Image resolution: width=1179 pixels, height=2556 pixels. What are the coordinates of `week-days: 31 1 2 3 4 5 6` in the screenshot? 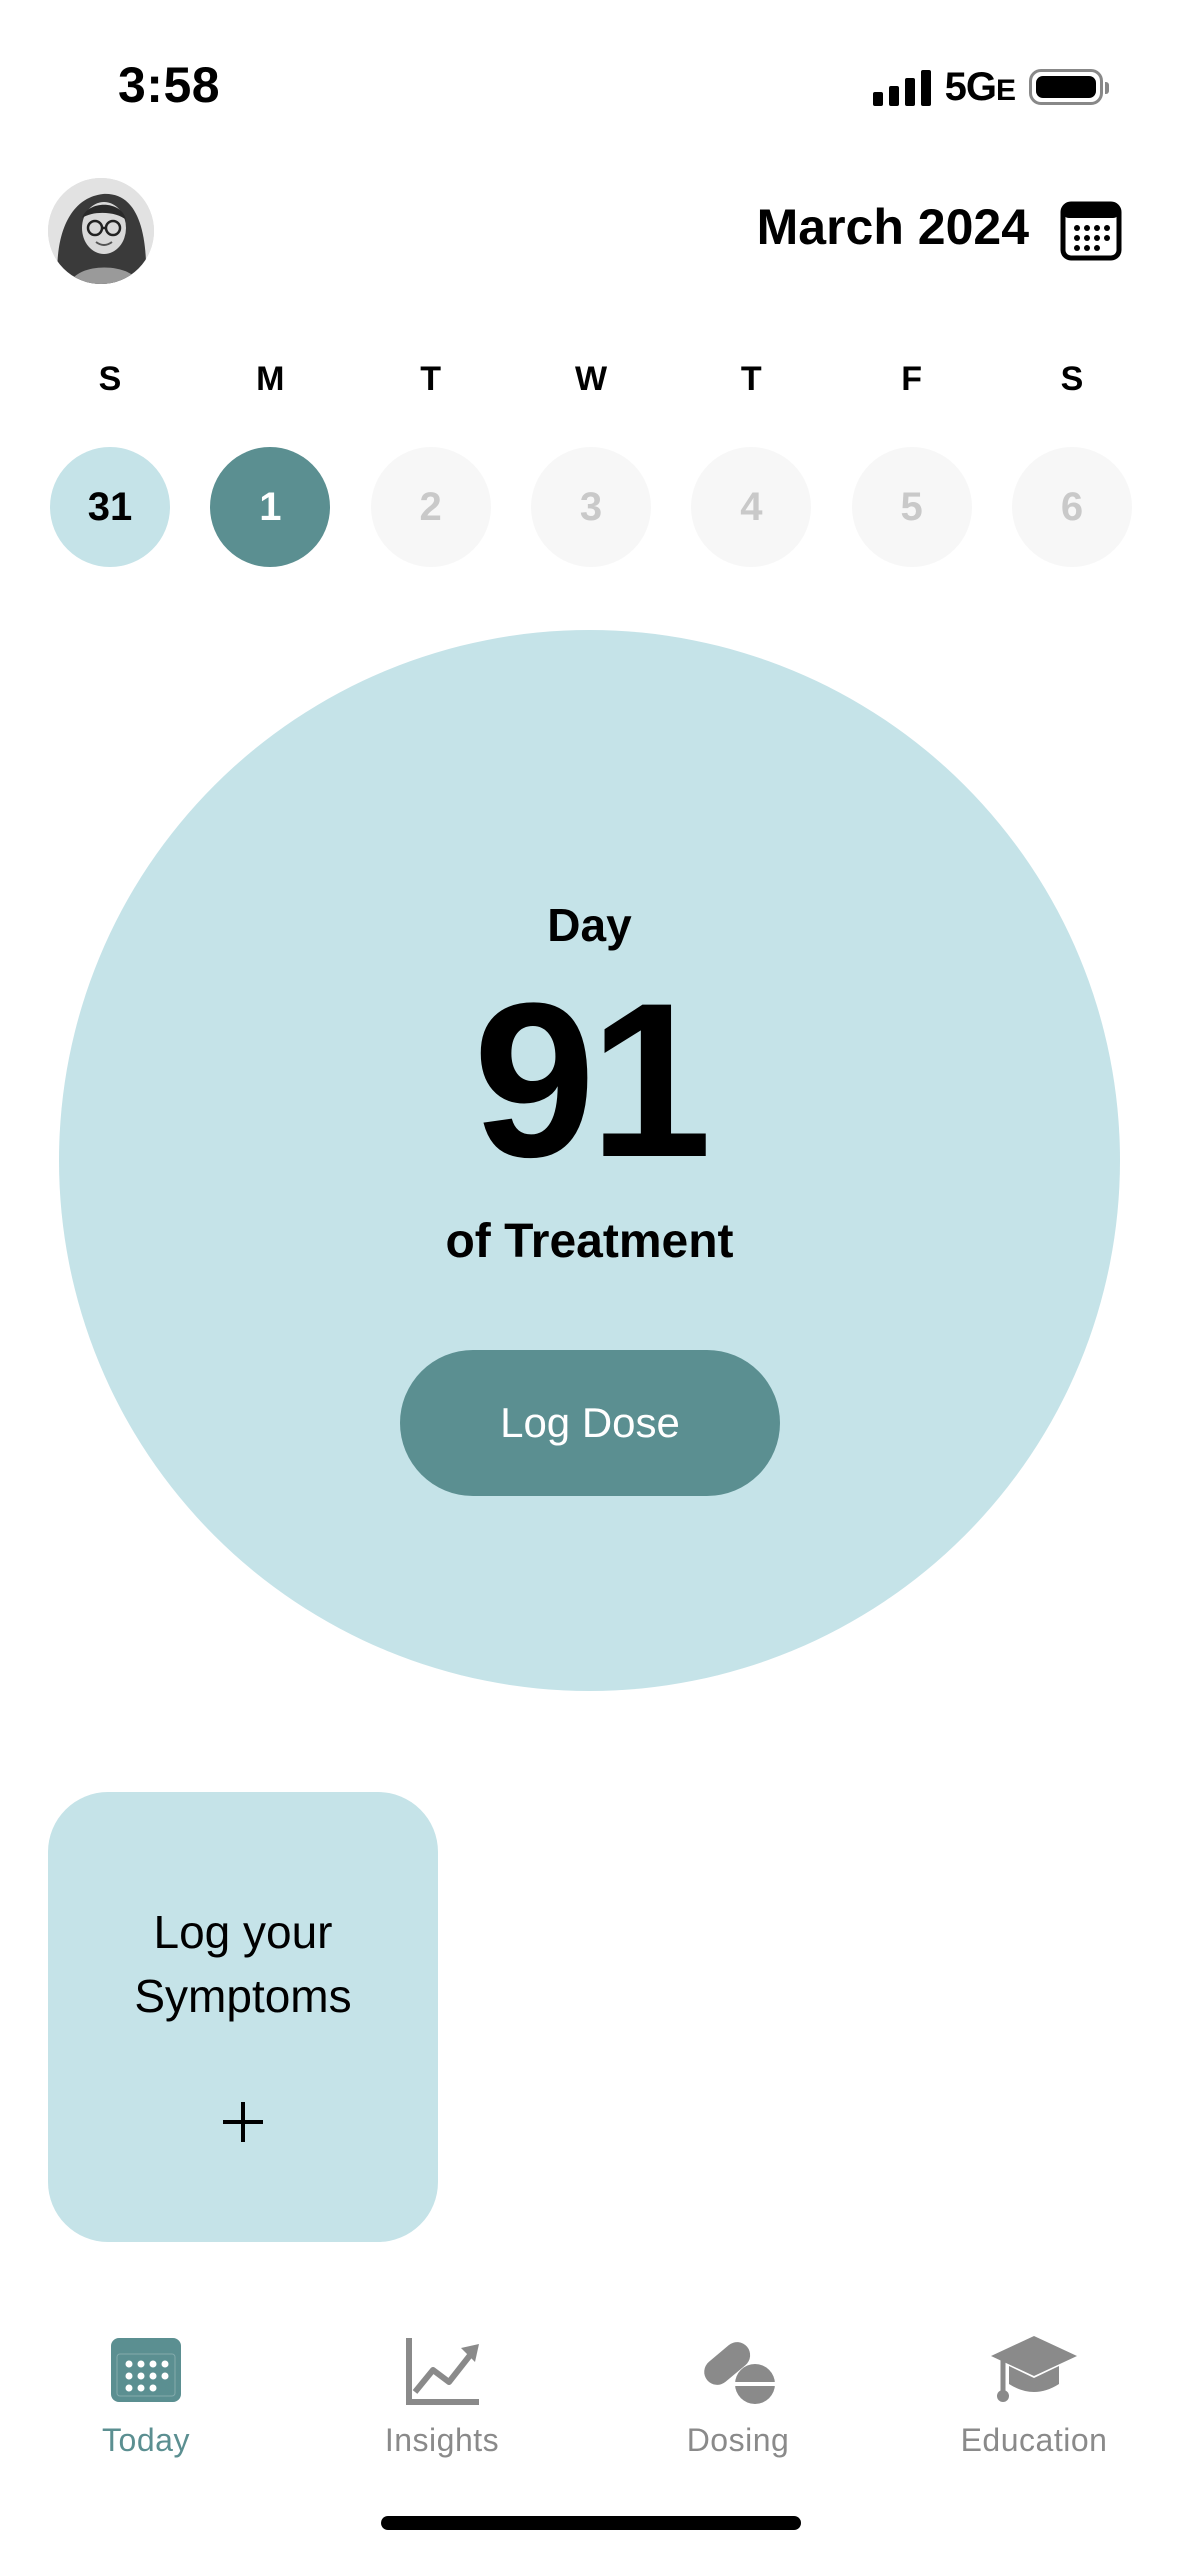 It's located at (591, 507).